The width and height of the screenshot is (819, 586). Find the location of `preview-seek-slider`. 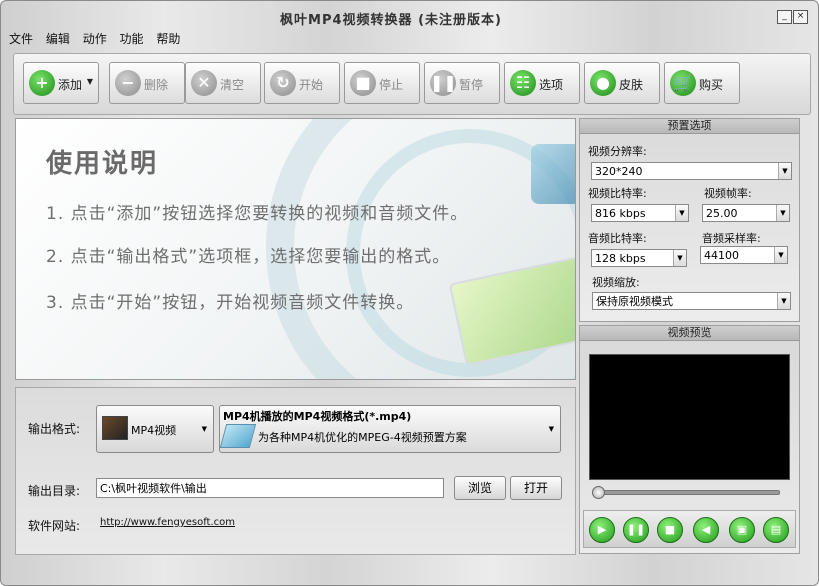

preview-seek-slider is located at coordinates (686, 492).